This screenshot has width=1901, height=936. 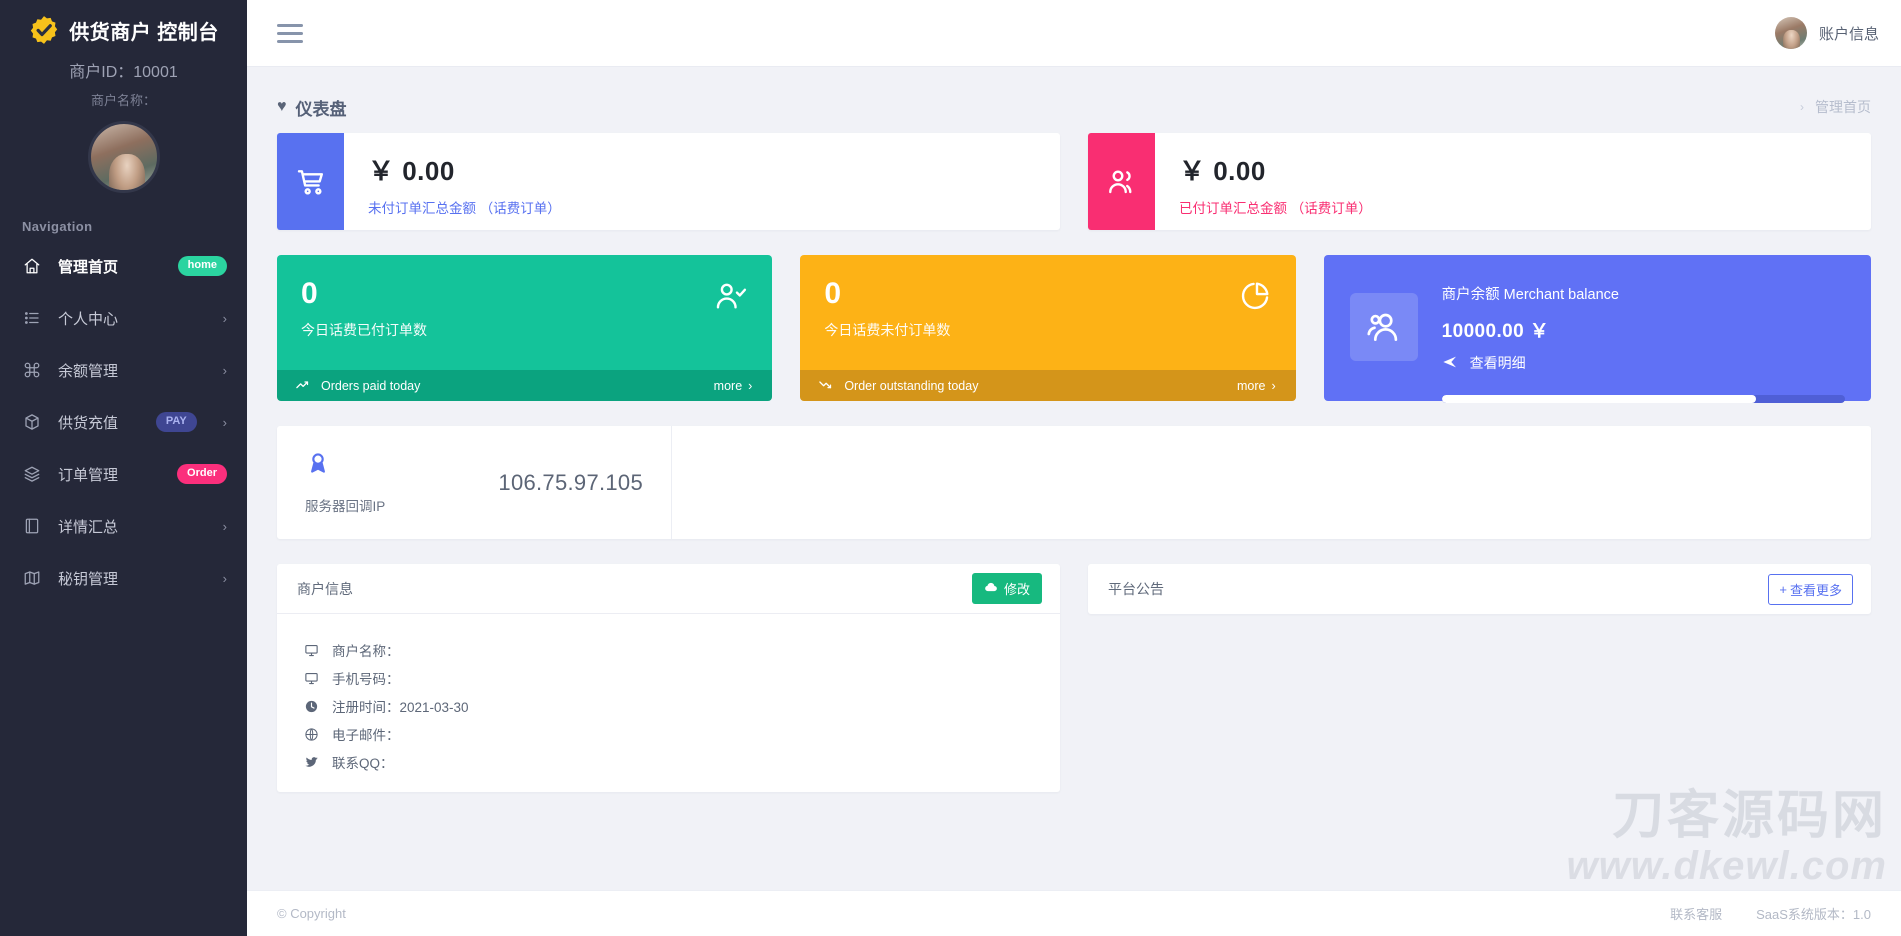 I want to click on brand: 供货商户 控制台, so click(x=123, y=26).